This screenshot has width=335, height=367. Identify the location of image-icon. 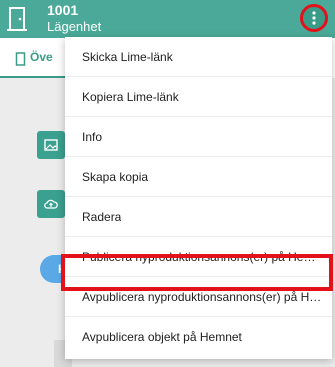
(51, 145).